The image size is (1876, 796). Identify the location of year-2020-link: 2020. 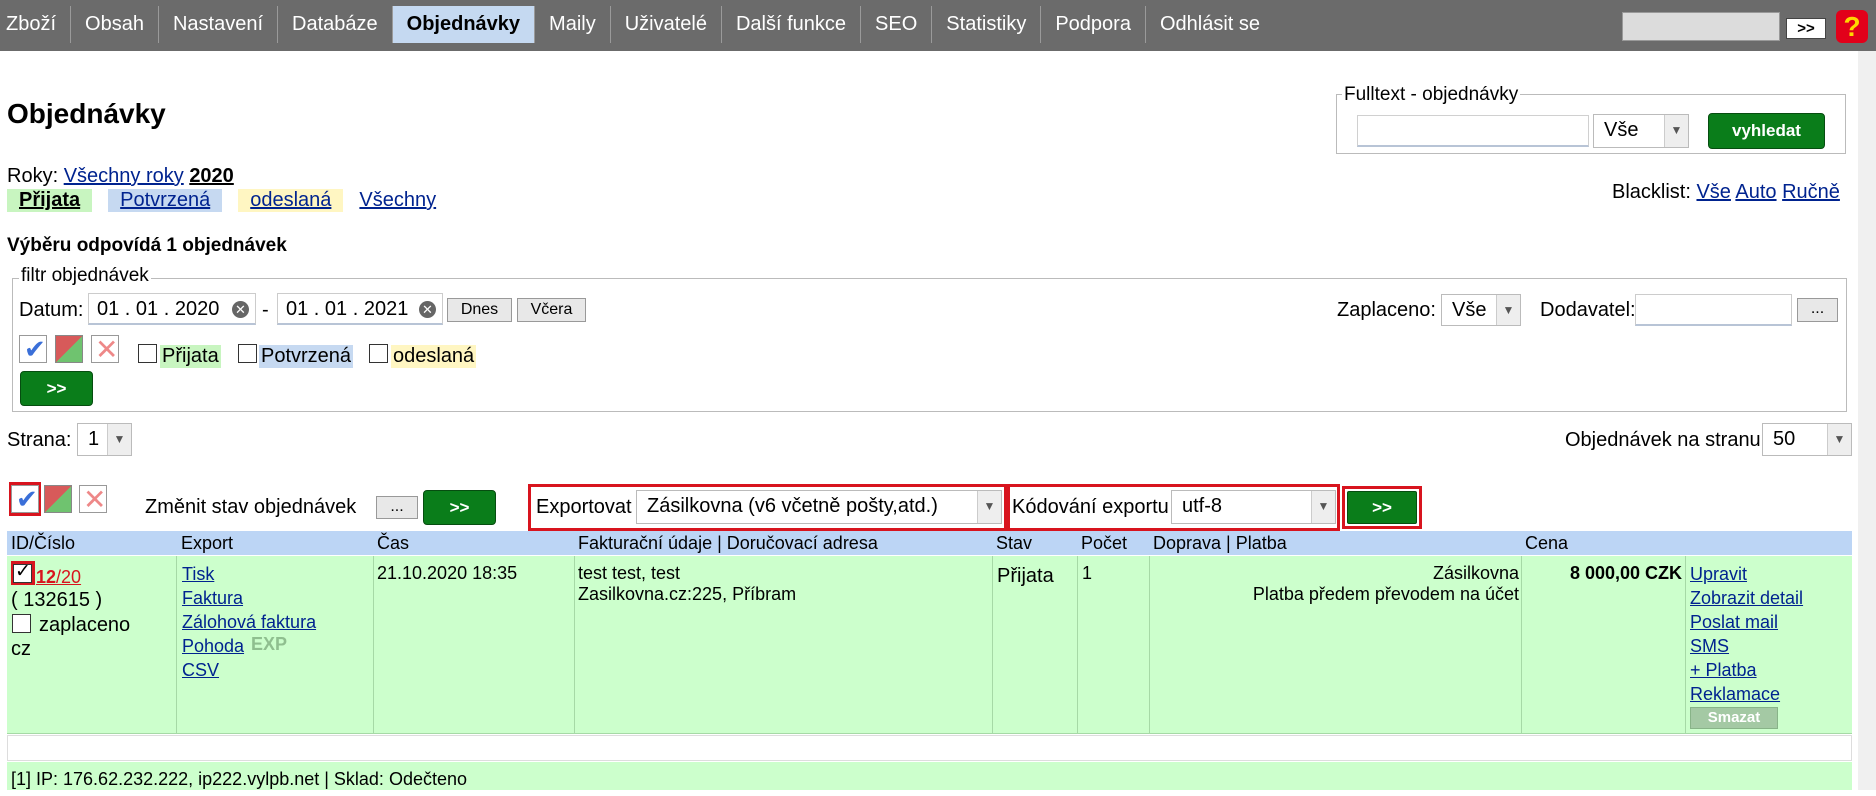
(211, 176).